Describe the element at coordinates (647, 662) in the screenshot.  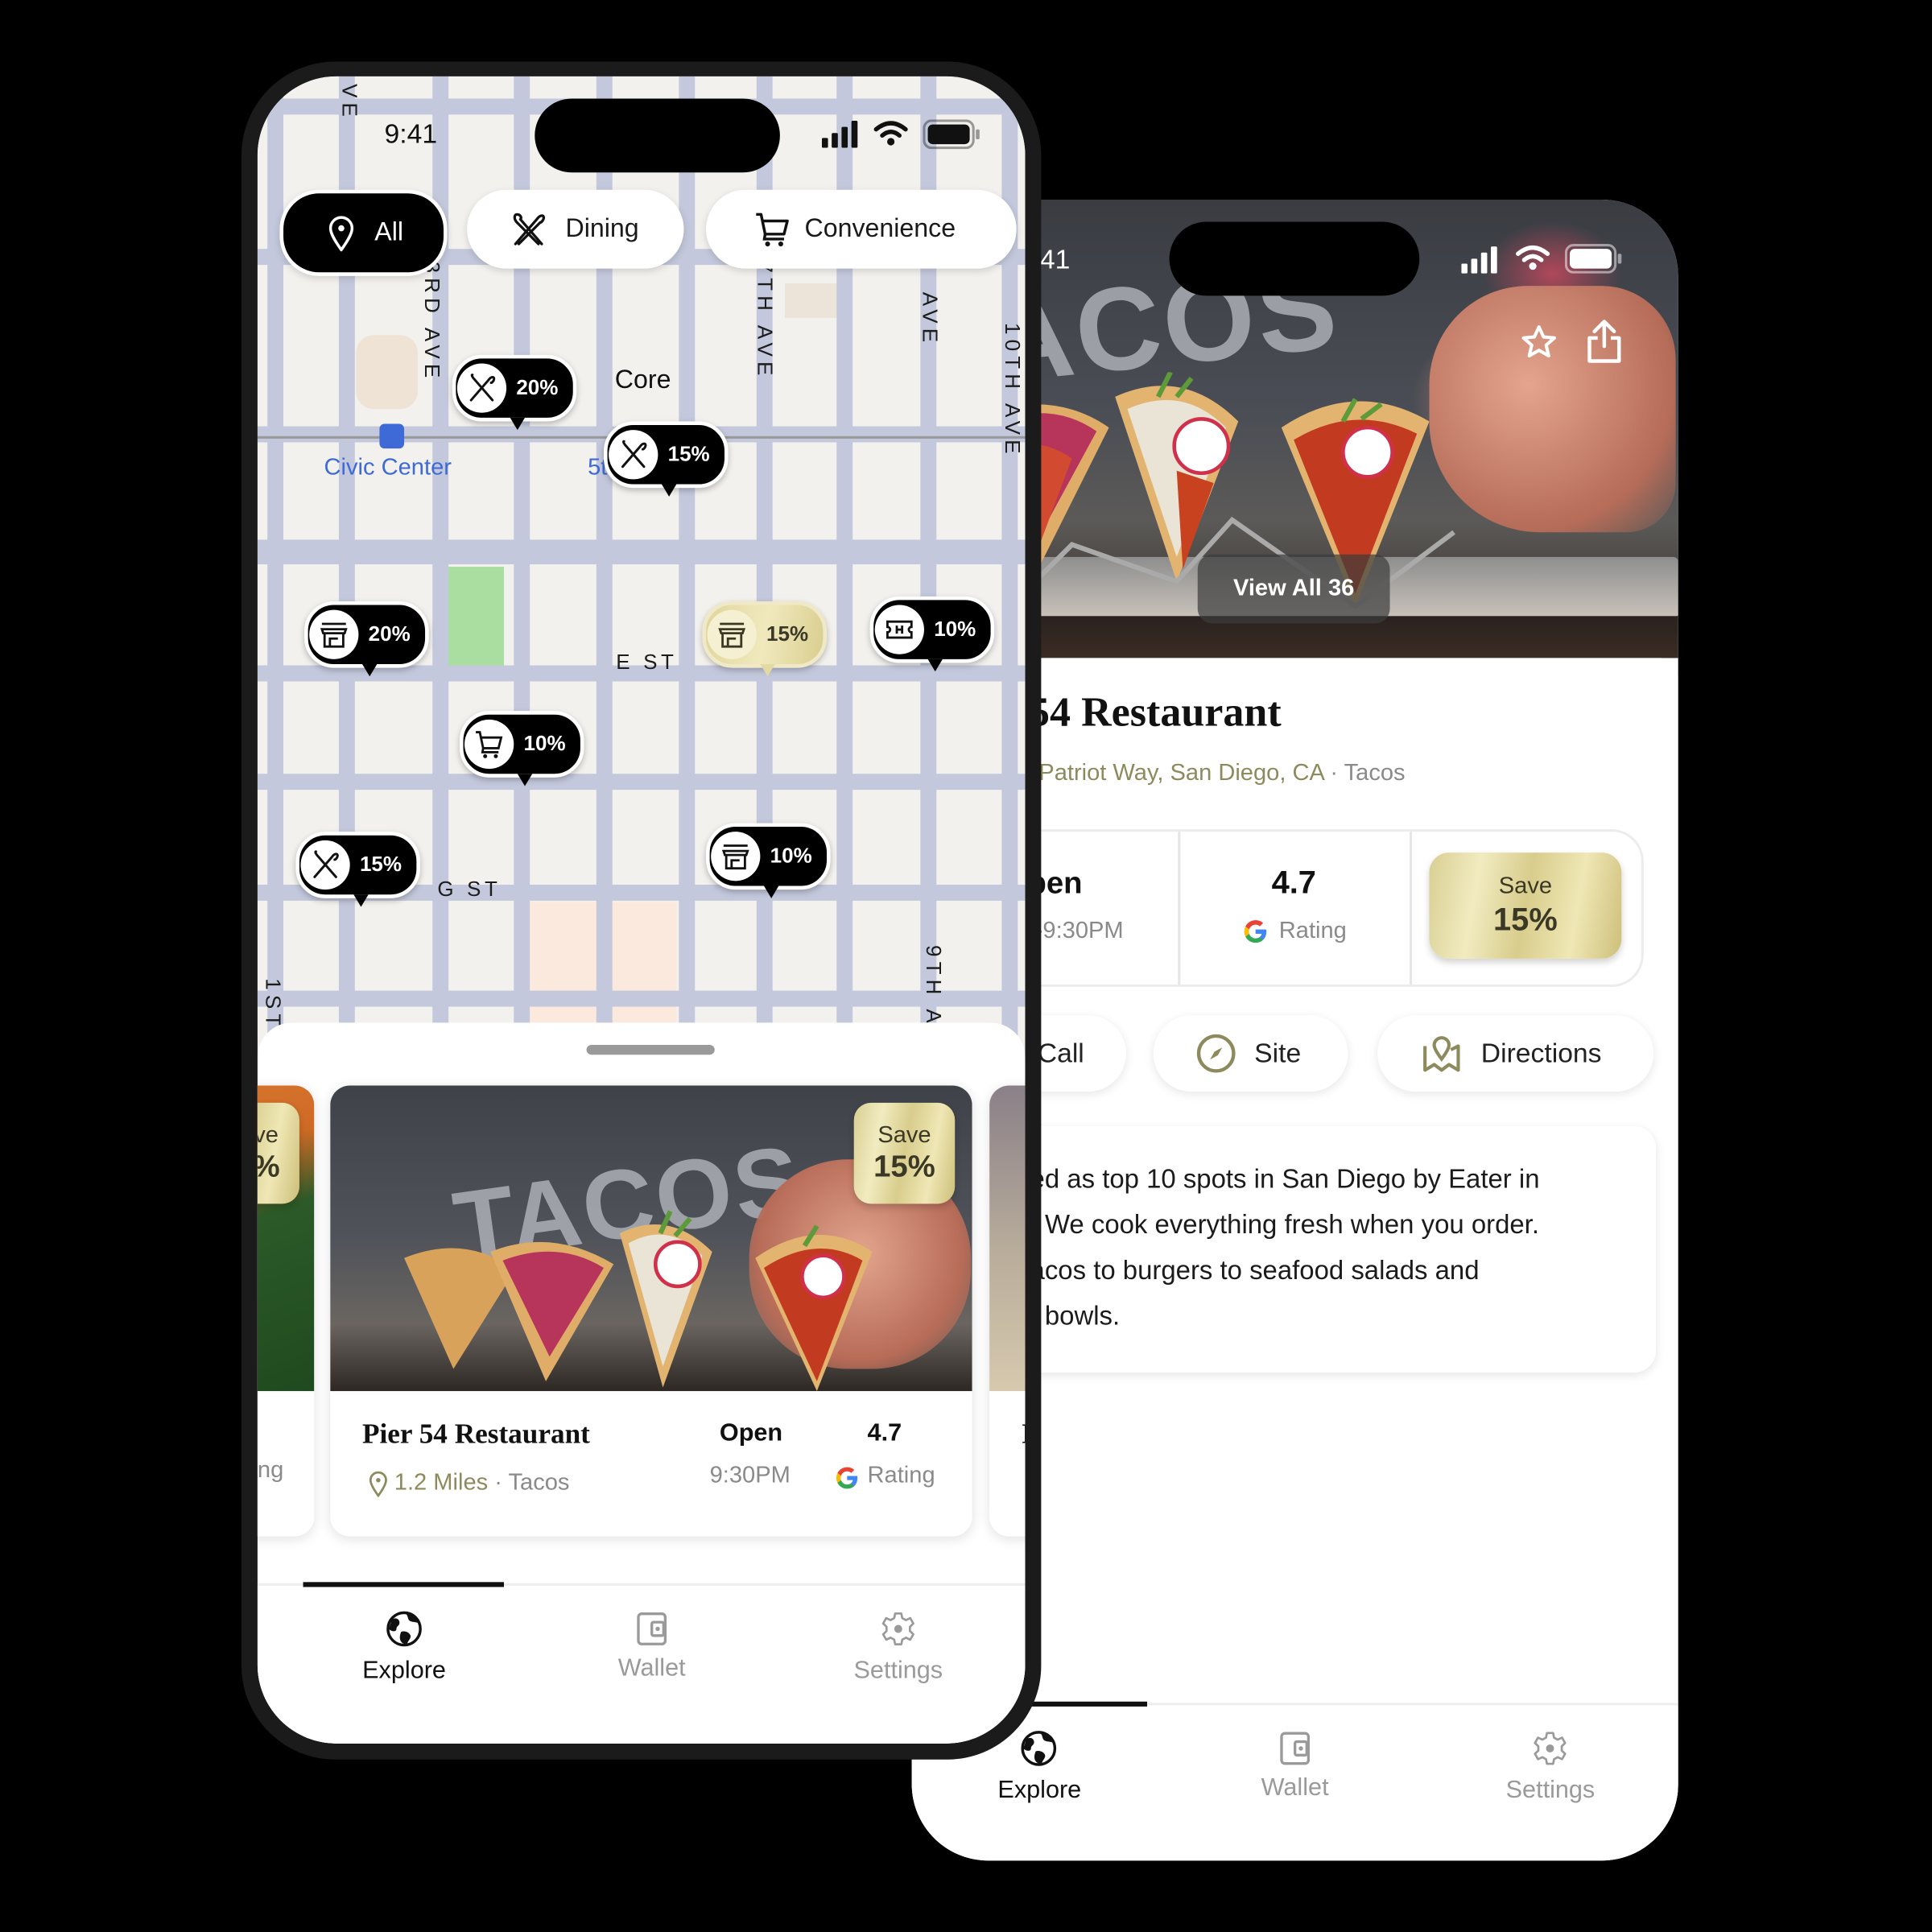
I see `street-label: E ST` at that location.